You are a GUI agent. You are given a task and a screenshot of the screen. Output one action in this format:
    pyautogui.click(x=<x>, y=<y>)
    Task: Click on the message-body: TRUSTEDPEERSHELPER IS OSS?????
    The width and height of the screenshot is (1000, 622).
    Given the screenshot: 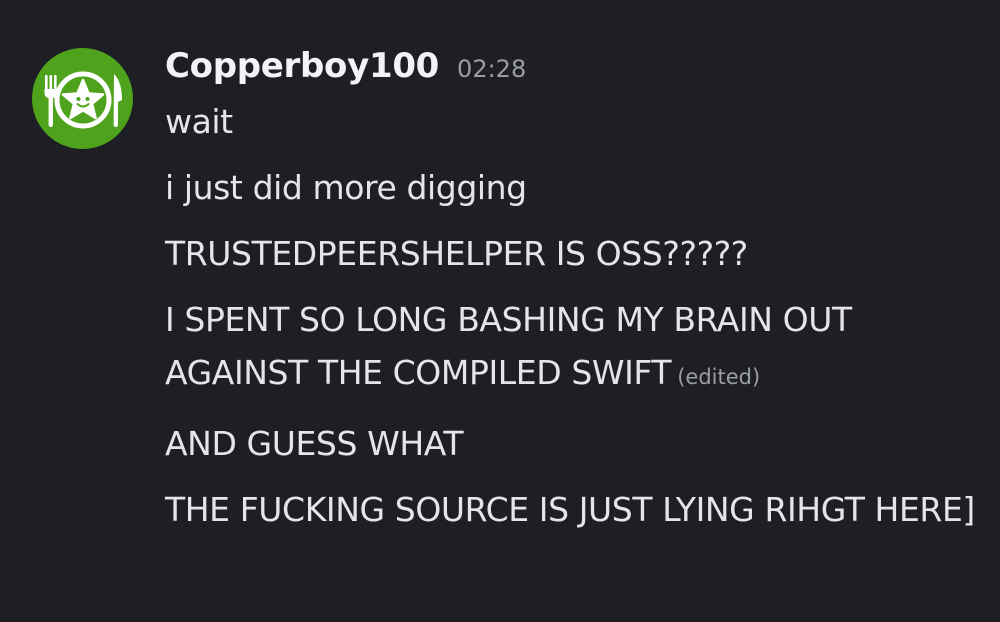 What is the action you would take?
    pyautogui.click(x=456, y=253)
    